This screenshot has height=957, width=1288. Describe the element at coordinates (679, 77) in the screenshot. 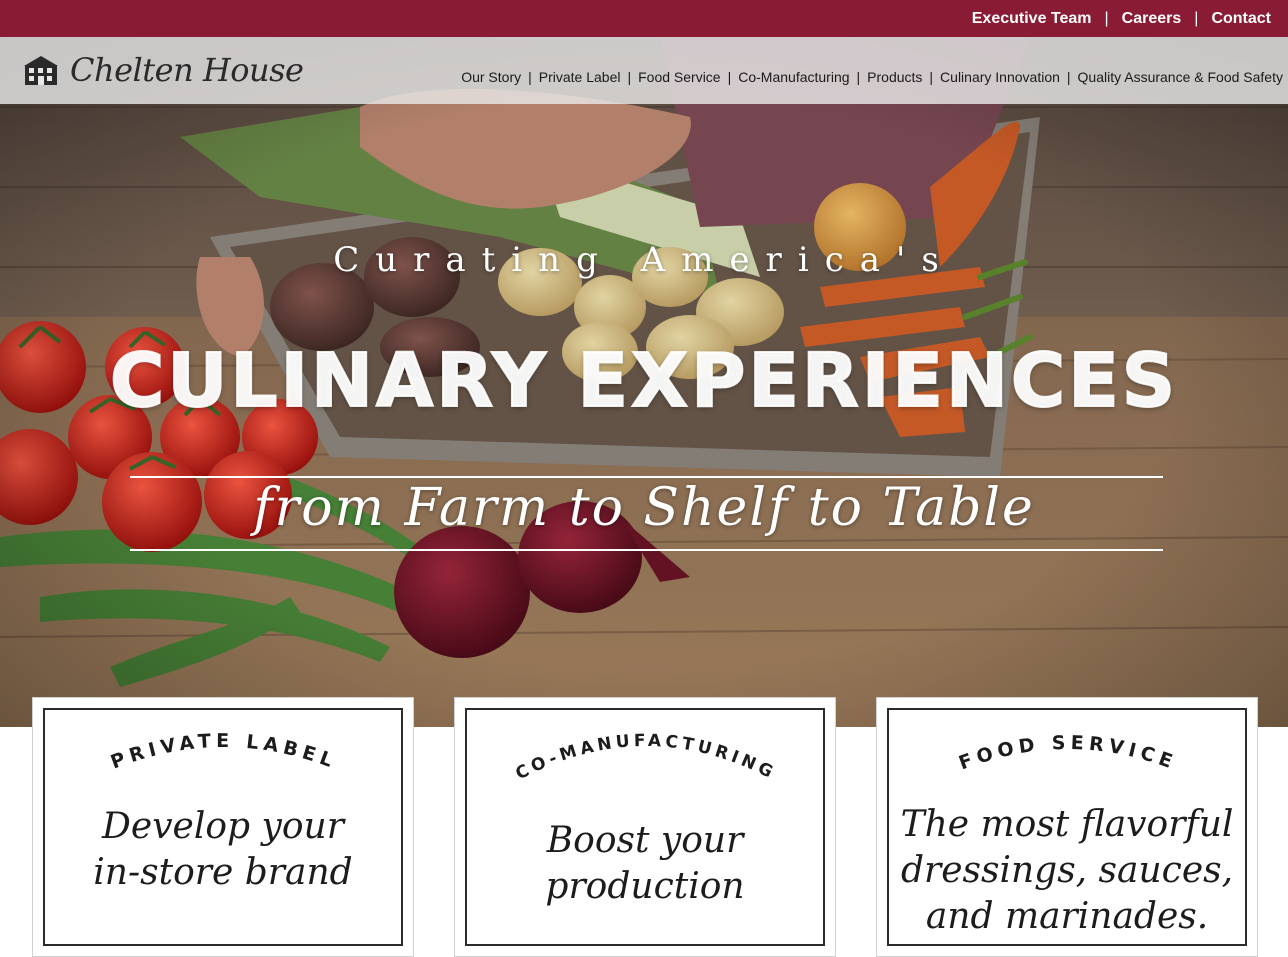

I see `nav-food-service: Food Service` at that location.